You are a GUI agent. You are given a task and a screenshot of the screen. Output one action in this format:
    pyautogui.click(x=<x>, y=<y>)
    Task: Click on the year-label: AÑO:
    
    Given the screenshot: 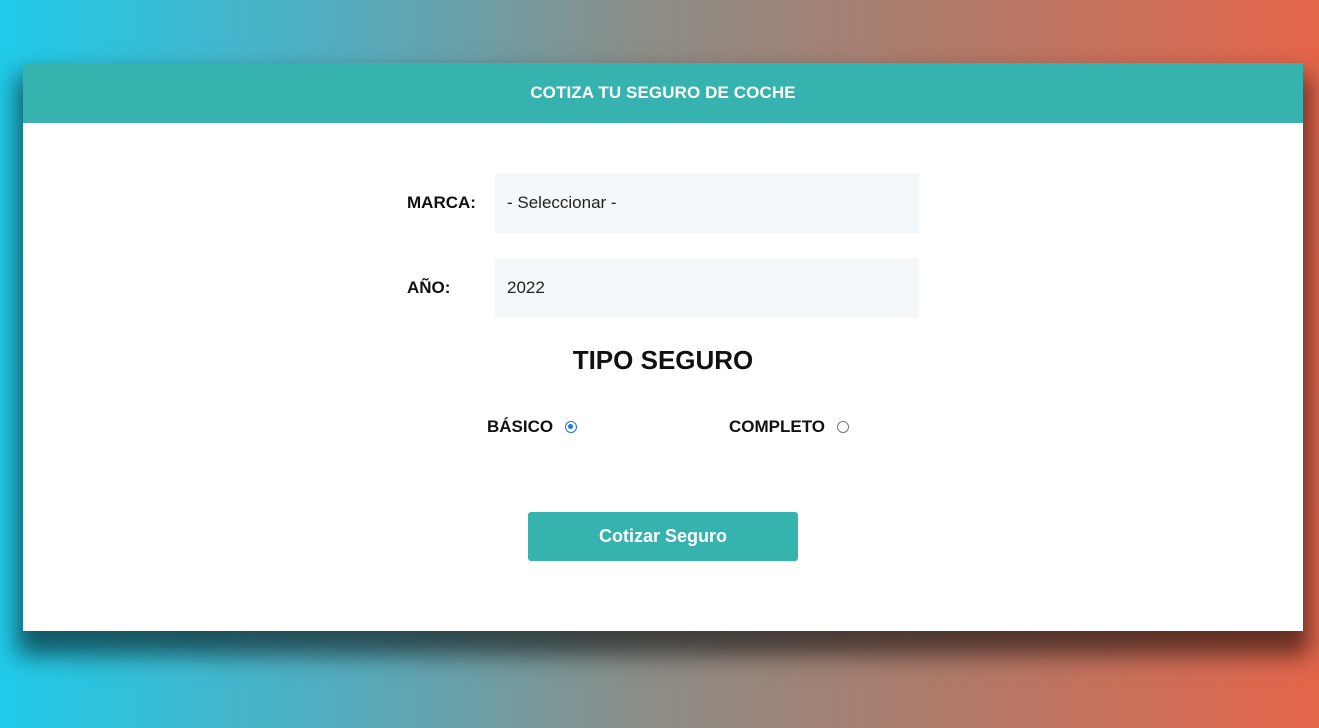 What is the action you would take?
    pyautogui.click(x=429, y=287)
    